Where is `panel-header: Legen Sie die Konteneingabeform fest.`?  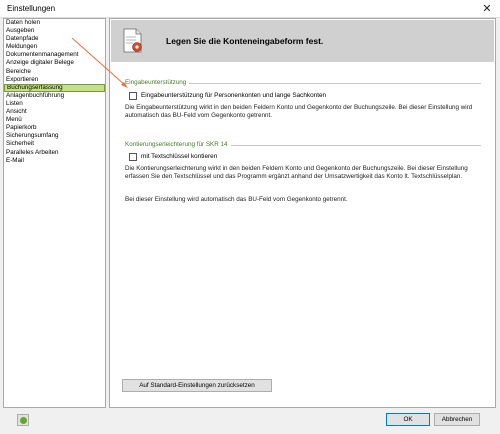 panel-header: Legen Sie die Konteneingabeform fest. is located at coordinates (302, 41).